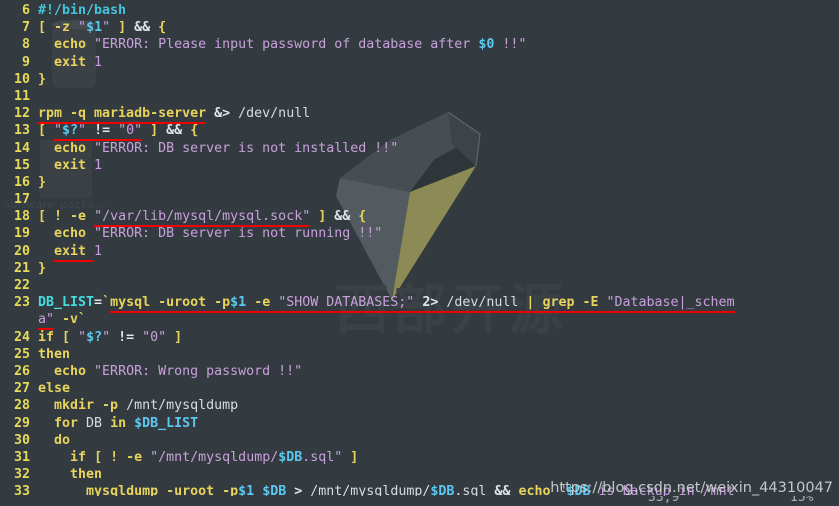 This screenshot has height=506, width=839. What do you see at coordinates (419, 182) in the screenshot?
I see `code-line: 16}` at bounding box center [419, 182].